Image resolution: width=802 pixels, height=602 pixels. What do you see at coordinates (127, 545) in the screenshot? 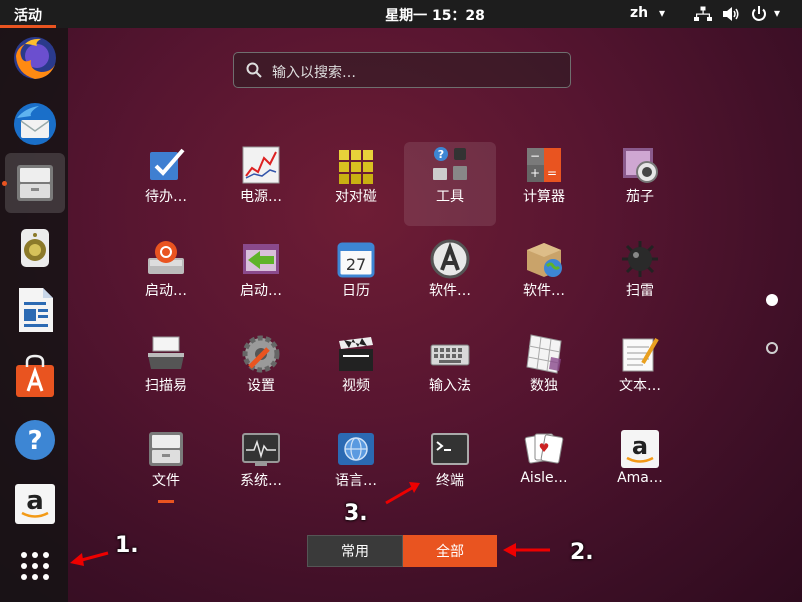
I see `annotation-label: 1.` at bounding box center [127, 545].